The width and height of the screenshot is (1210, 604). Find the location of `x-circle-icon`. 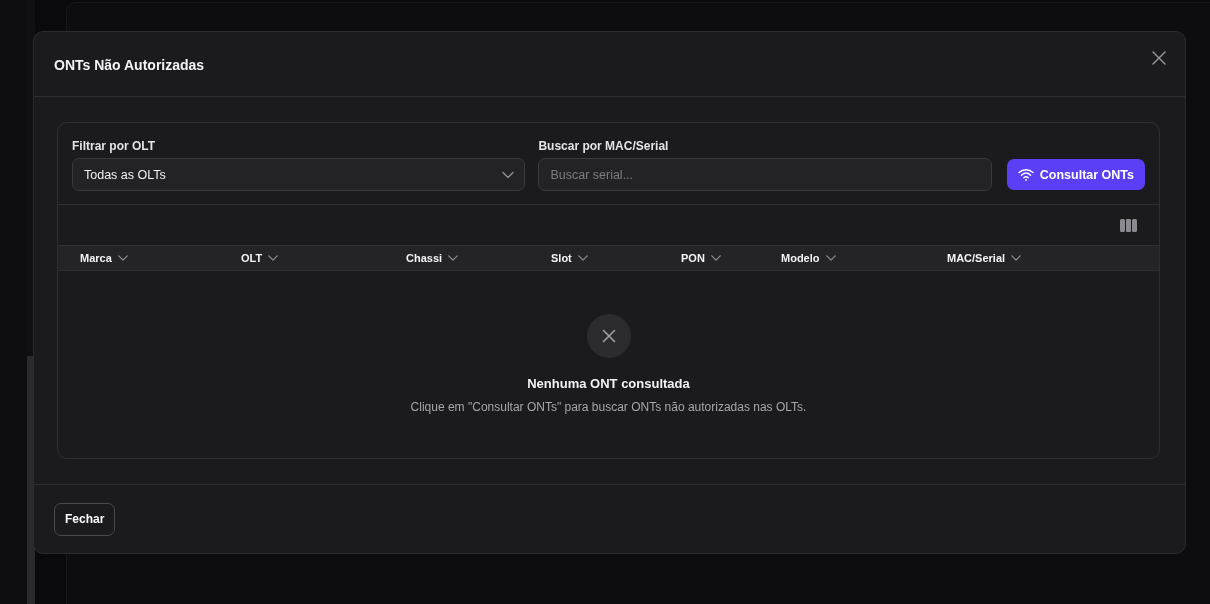

x-circle-icon is located at coordinates (608, 336).